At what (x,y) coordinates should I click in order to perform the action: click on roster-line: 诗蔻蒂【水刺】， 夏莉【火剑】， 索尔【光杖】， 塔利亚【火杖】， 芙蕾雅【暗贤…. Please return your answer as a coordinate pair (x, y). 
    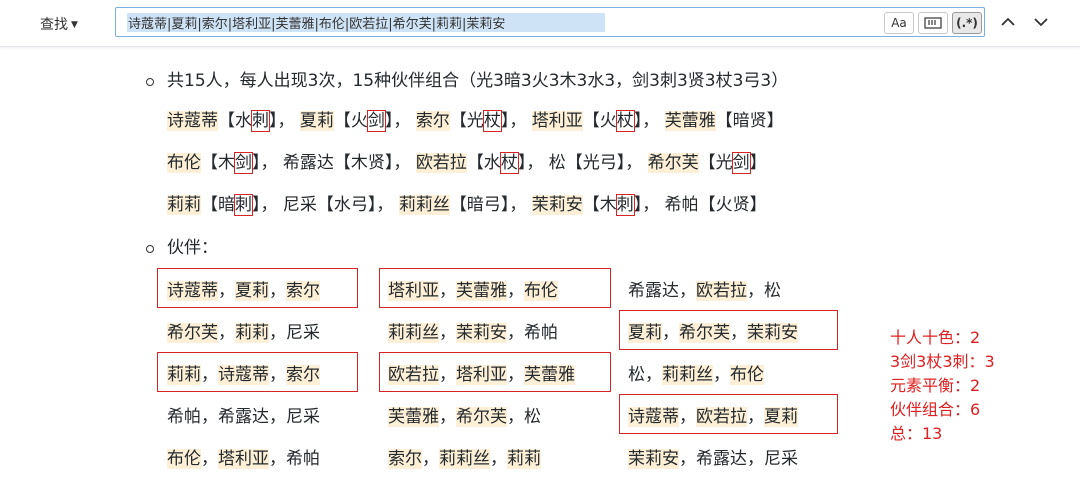
    Looking at the image, I should click on (475, 121).